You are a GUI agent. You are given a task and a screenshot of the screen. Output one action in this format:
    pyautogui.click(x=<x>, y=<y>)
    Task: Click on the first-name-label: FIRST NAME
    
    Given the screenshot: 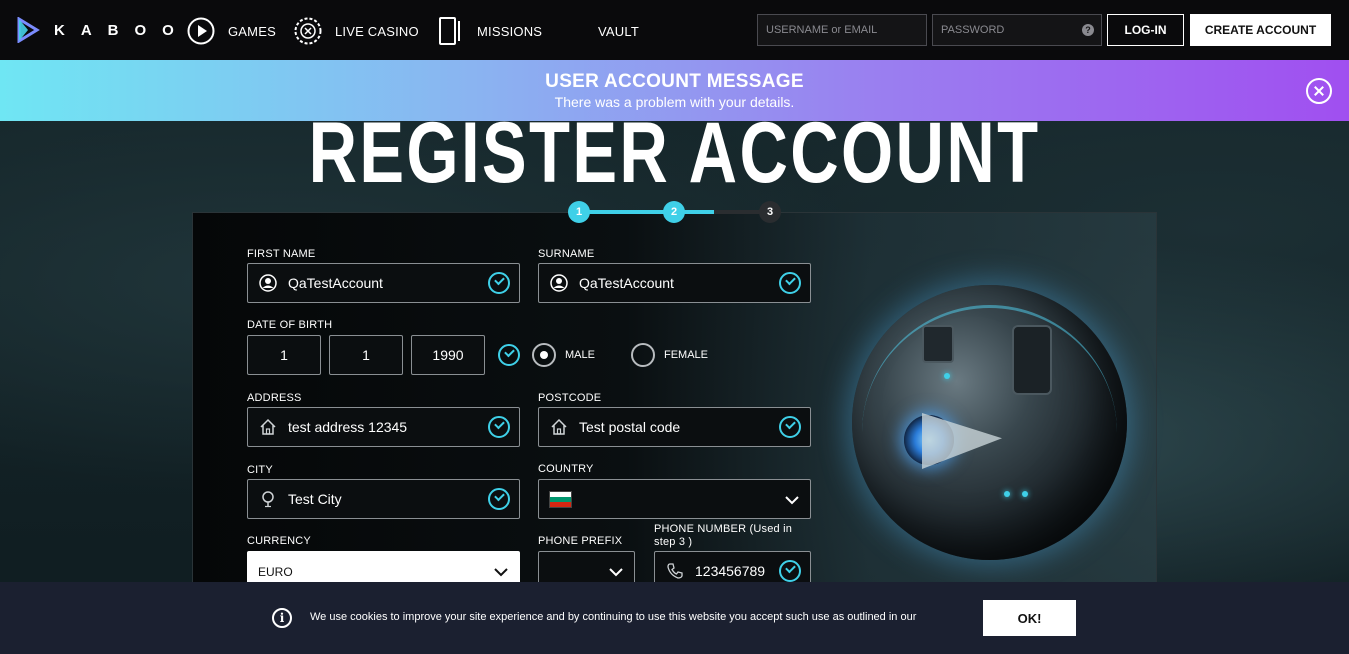 What is the action you would take?
    pyautogui.click(x=281, y=254)
    